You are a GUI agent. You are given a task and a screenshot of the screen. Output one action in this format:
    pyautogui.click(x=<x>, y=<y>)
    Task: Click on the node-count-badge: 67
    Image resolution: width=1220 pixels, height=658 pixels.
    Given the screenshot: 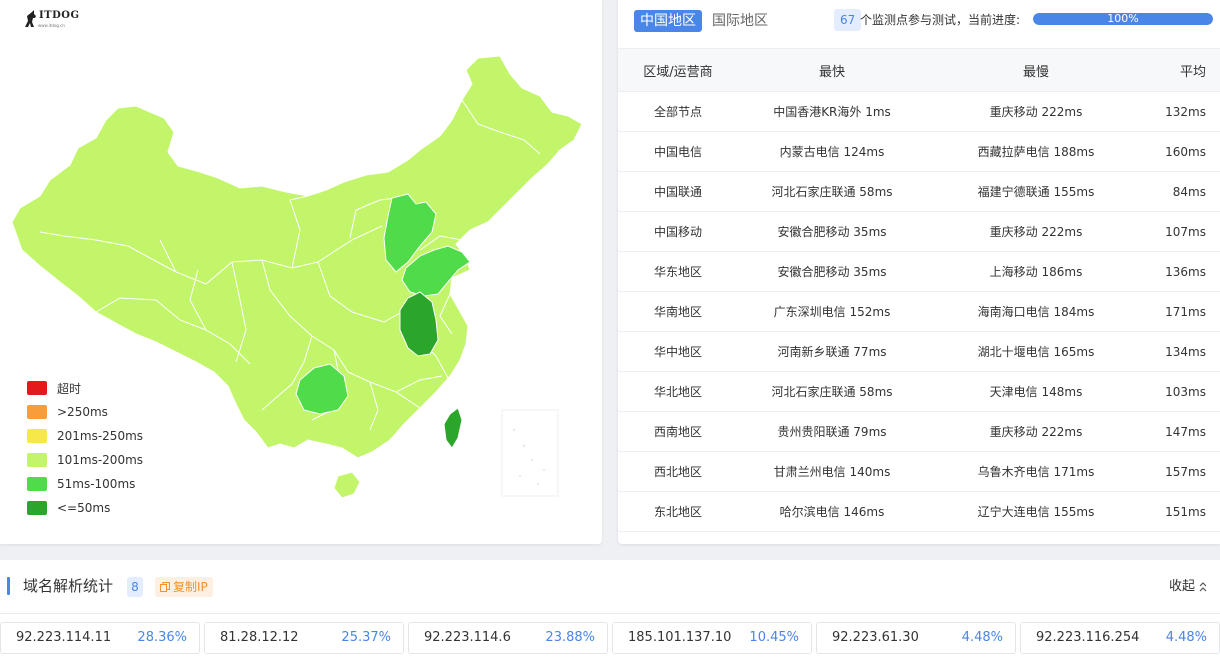 What is the action you would take?
    pyautogui.click(x=848, y=20)
    